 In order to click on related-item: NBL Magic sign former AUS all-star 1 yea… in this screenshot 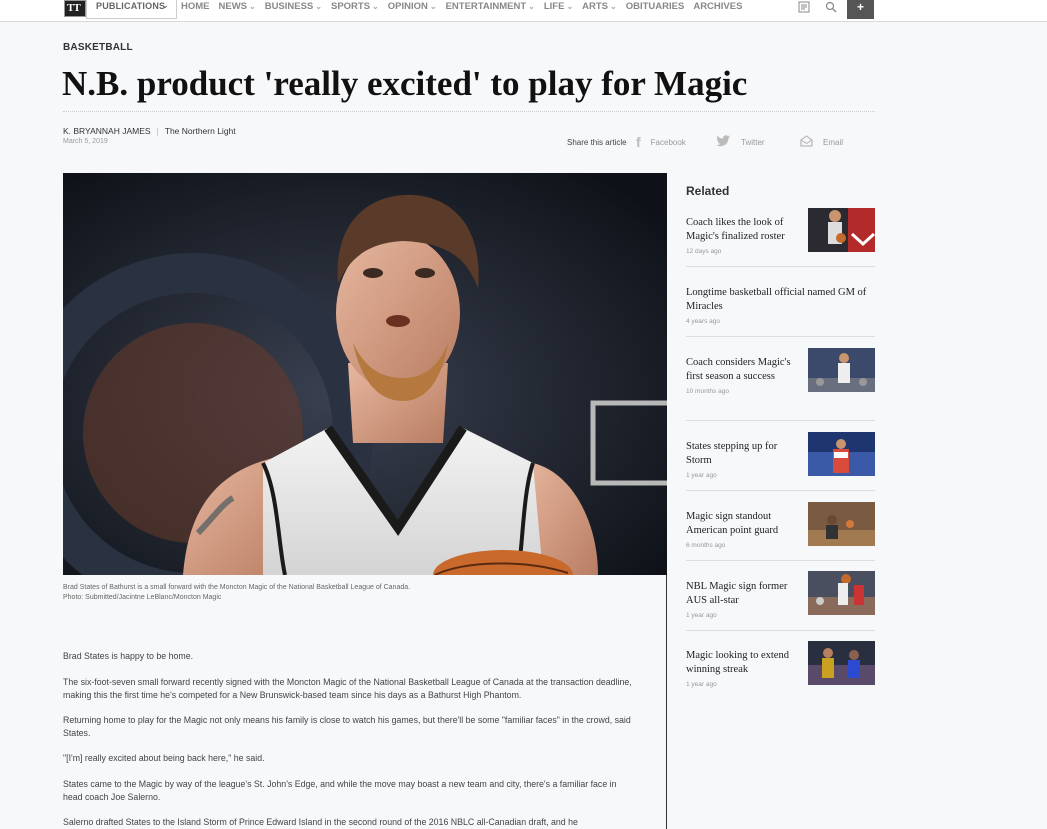, I will do `click(743, 599)`.